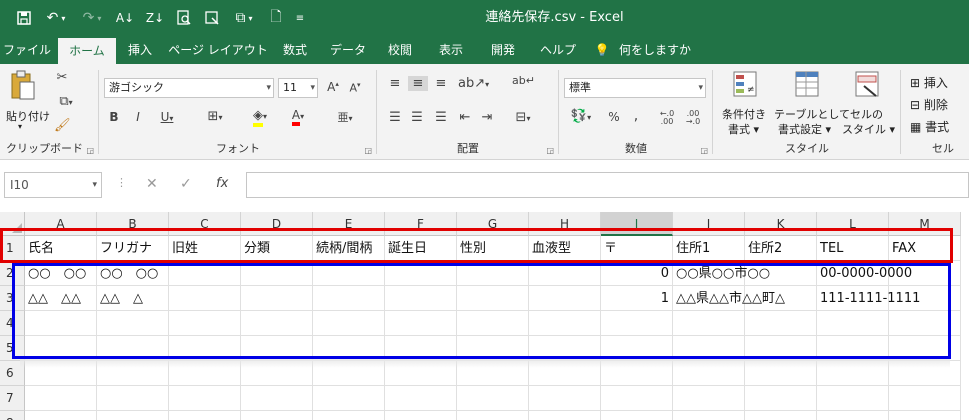 Image resolution: width=969 pixels, height=420 pixels. Describe the element at coordinates (565, 398) in the screenshot. I see `cell-h7` at that location.